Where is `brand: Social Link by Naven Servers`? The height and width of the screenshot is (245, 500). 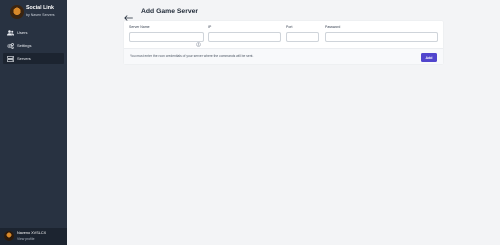 brand: Social Link by Naven Servers is located at coordinates (38, 13).